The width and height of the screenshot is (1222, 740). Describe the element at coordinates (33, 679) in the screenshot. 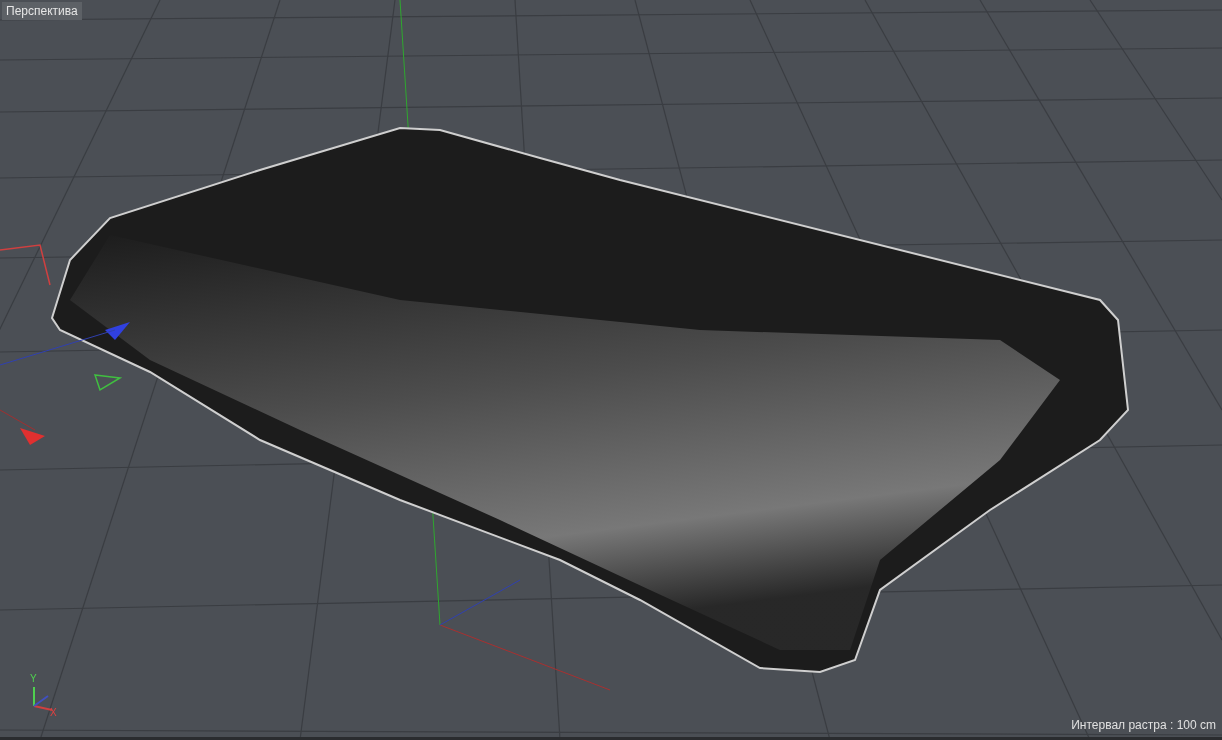

I see `y-axis-label: Y` at that location.